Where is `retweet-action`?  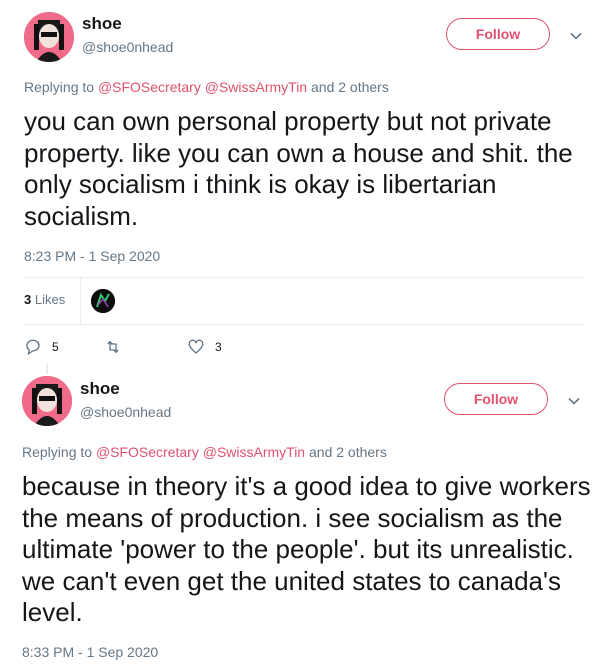
retweet-action is located at coordinates (118, 347).